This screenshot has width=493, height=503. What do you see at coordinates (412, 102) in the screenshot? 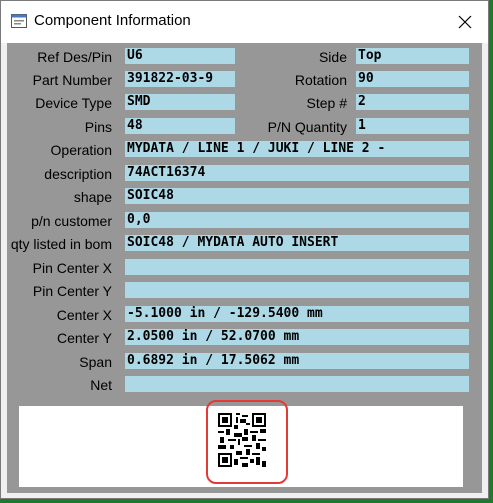
I see `field-step: 2` at bounding box center [412, 102].